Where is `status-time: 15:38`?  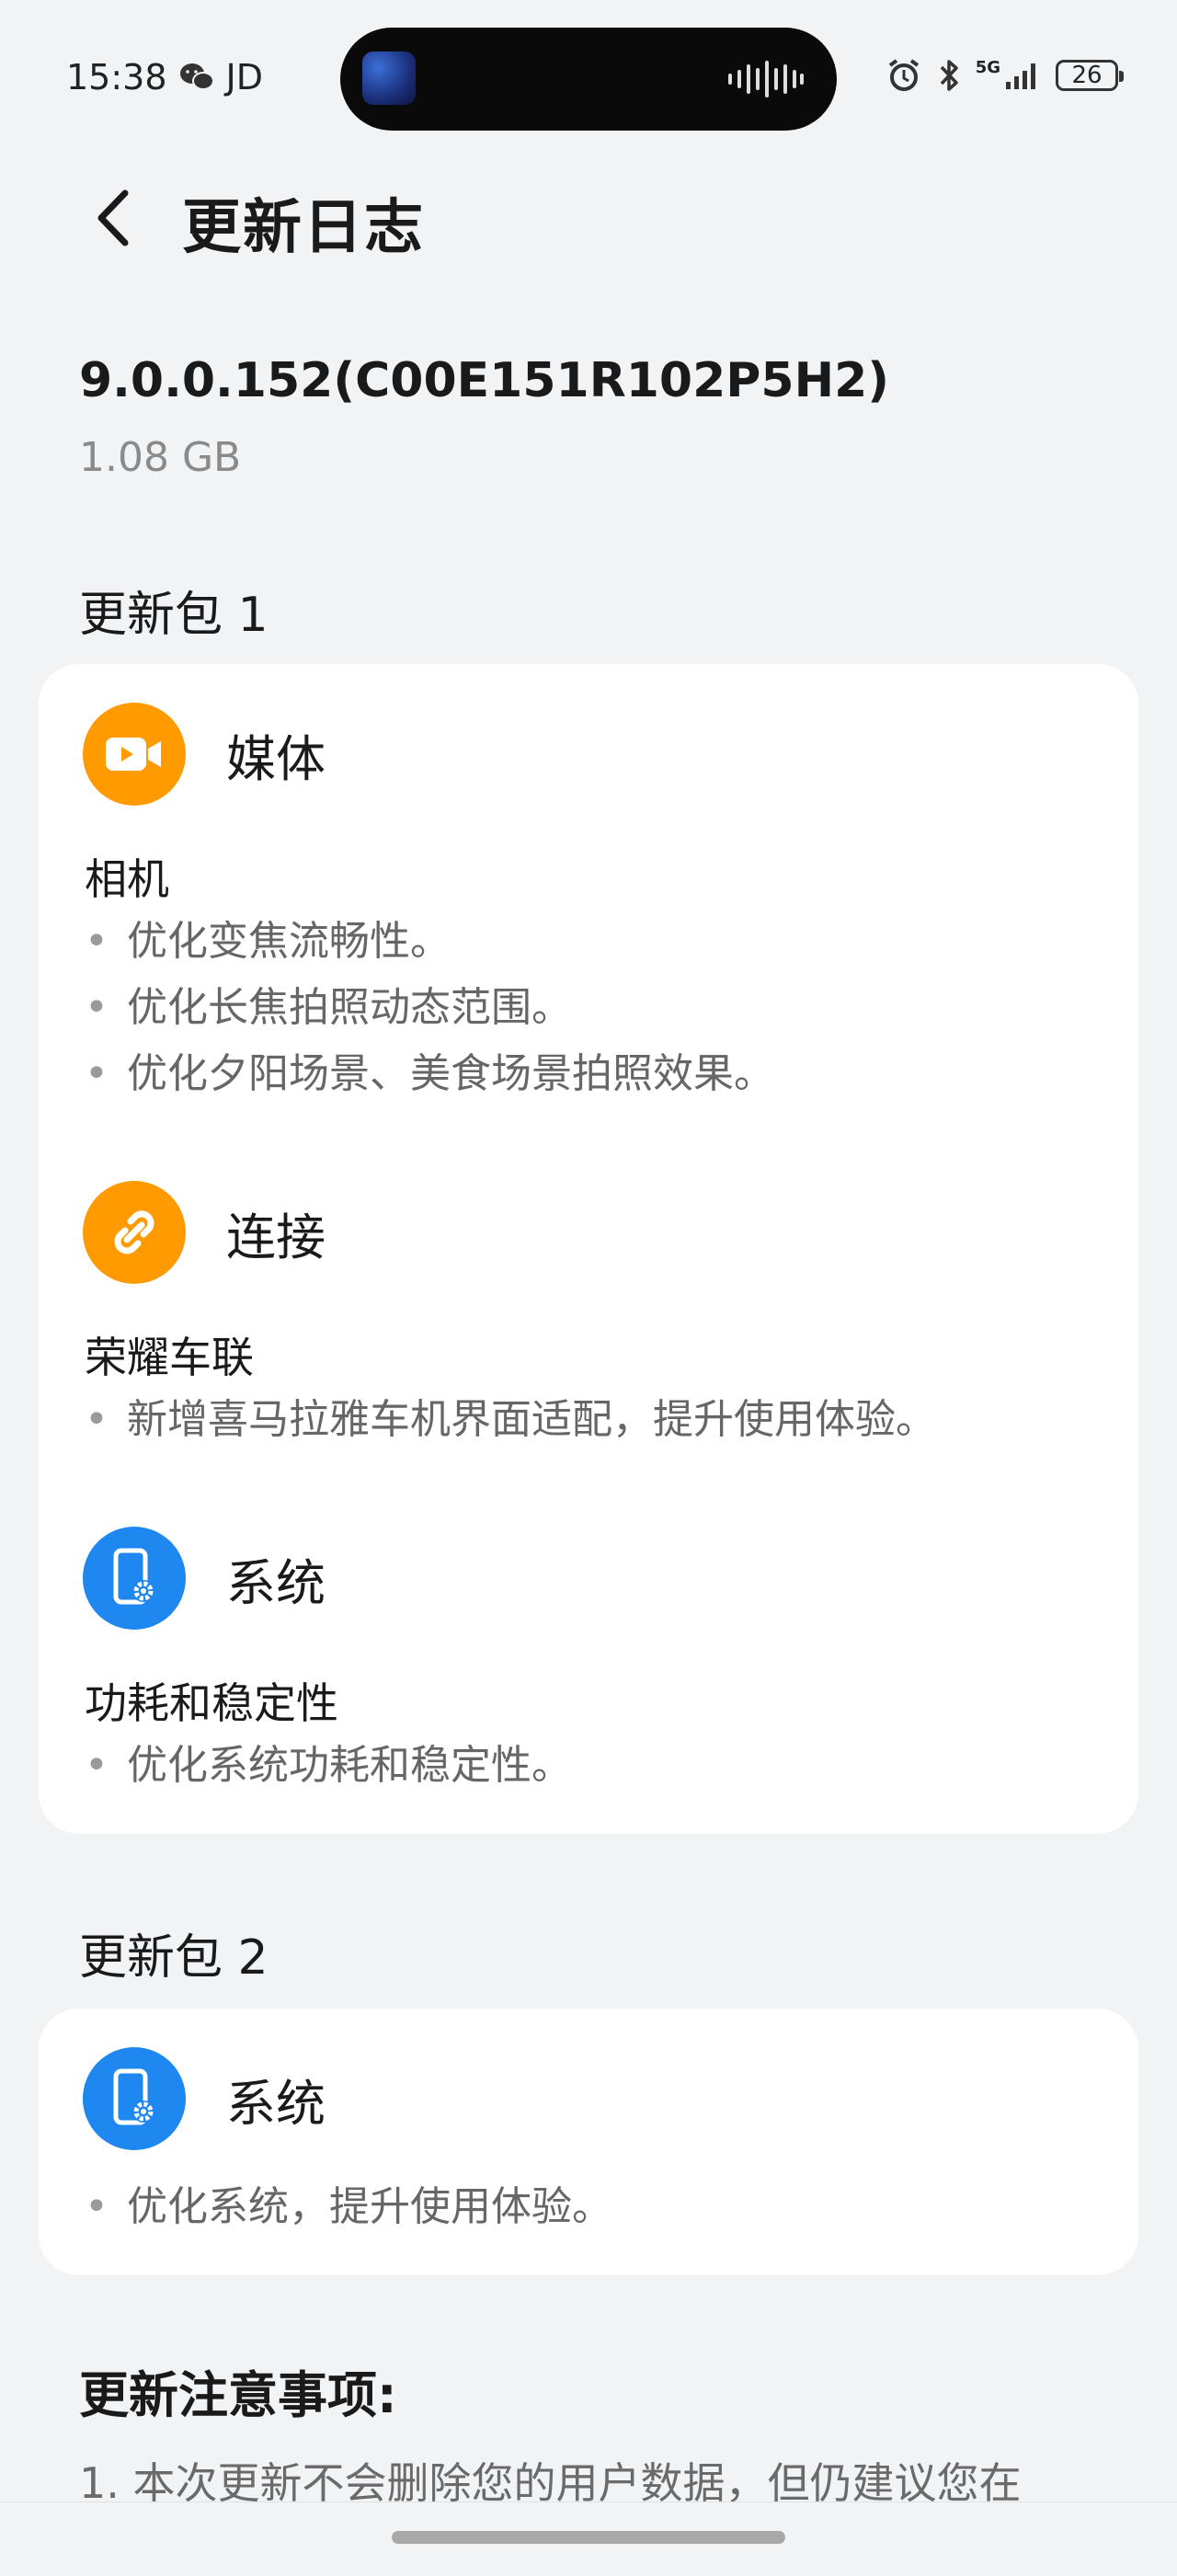
status-time: 15:38 is located at coordinates (116, 77).